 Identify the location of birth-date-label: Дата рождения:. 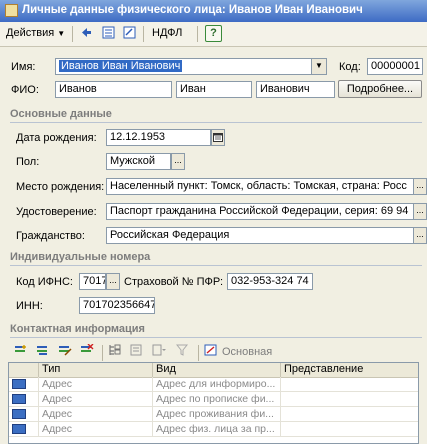
(56, 138).